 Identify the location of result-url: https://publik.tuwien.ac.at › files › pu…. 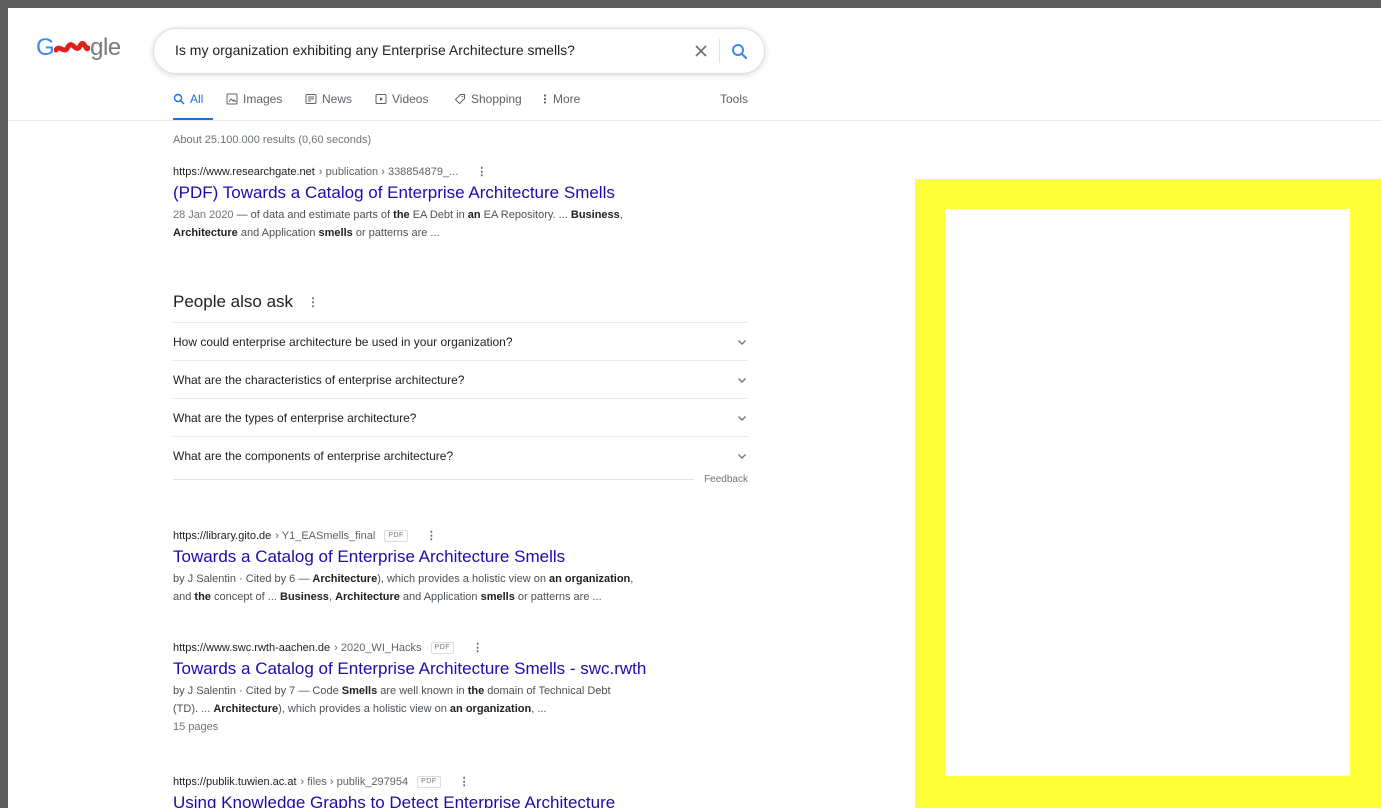
(453, 781).